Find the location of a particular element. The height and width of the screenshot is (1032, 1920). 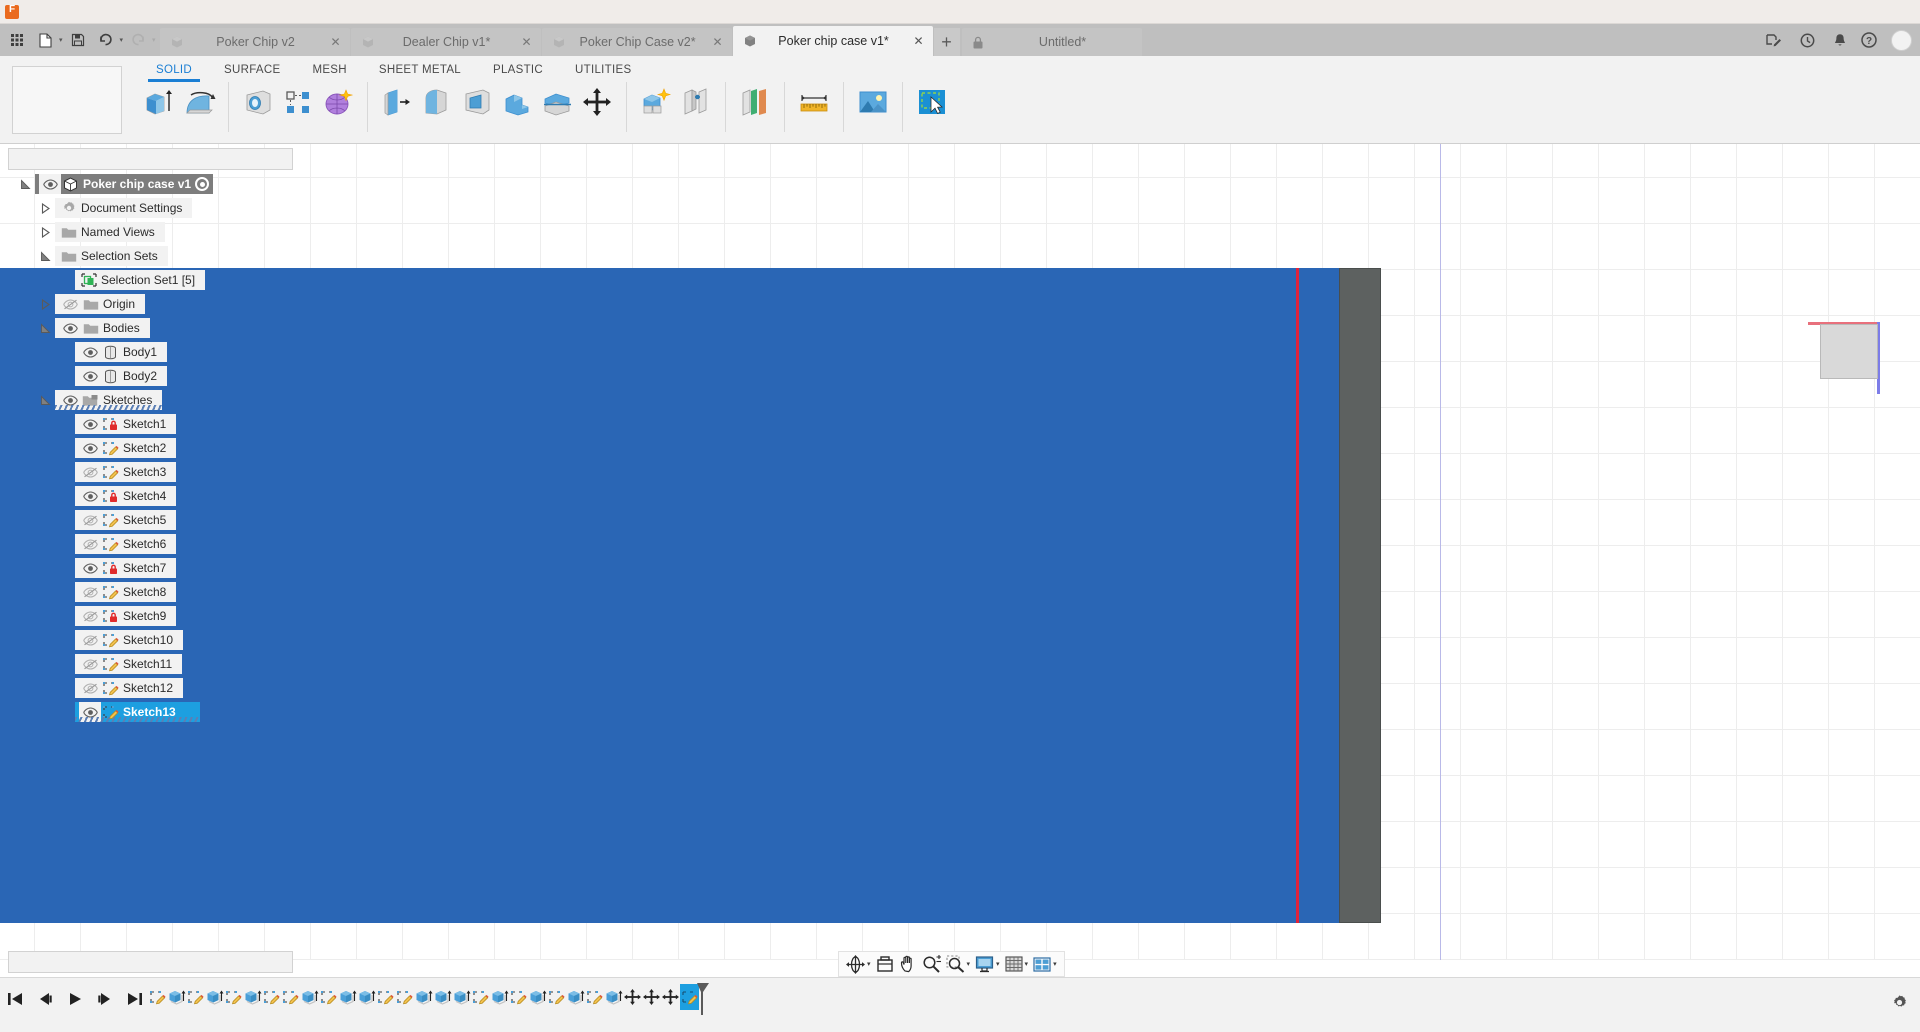

ribbon-tab-plastic: PLASTIC is located at coordinates (518, 70).